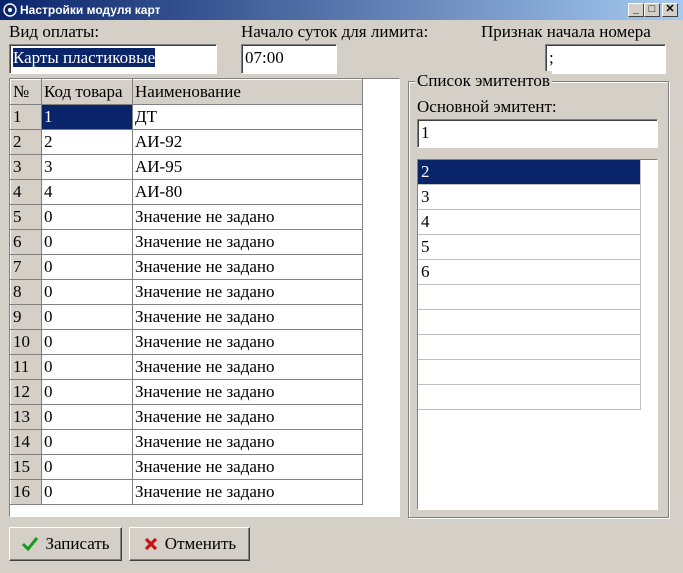 This screenshot has width=683, height=573. Describe the element at coordinates (26, 167) in the screenshot. I see `row-number-cell: 3` at that location.